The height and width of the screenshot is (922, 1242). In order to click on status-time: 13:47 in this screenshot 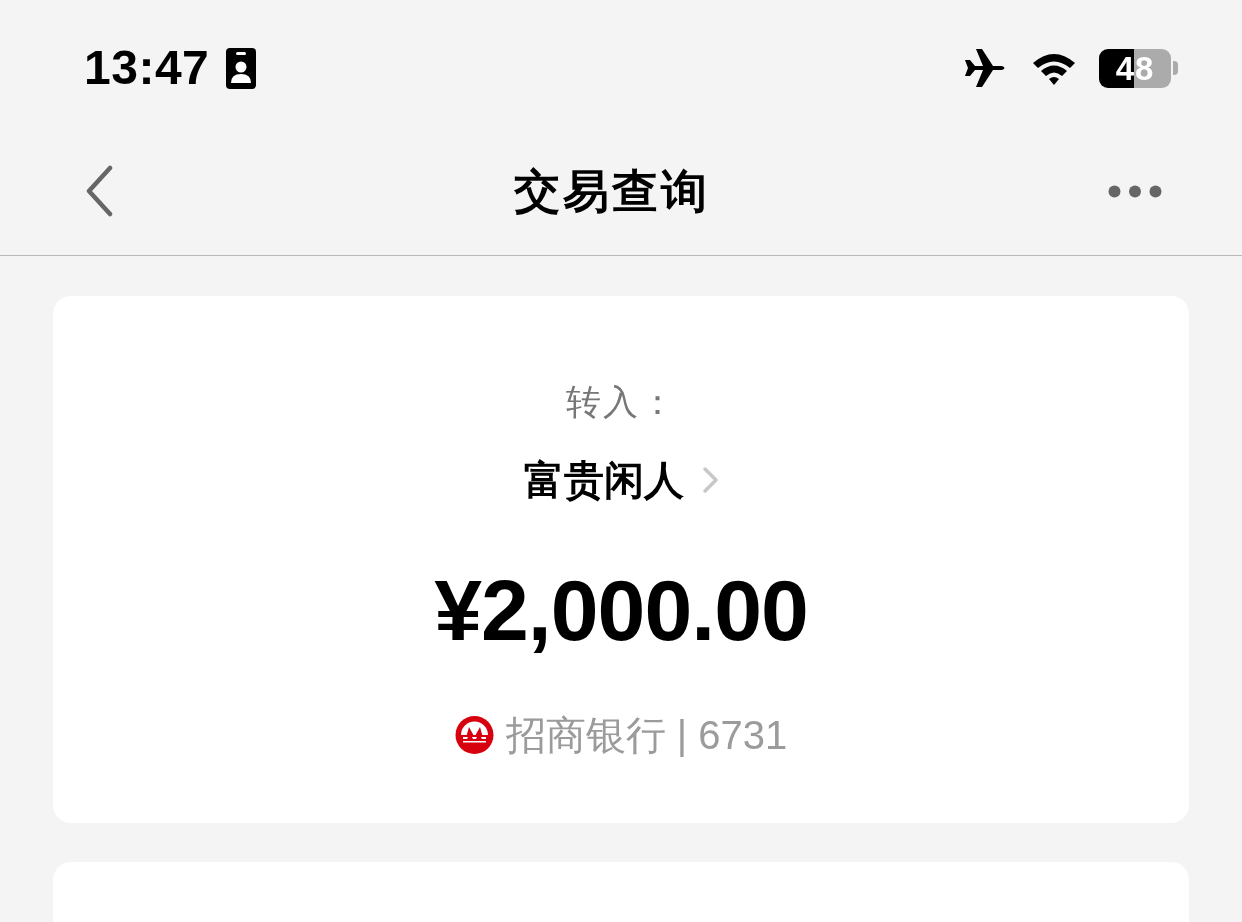, I will do `click(147, 68)`.